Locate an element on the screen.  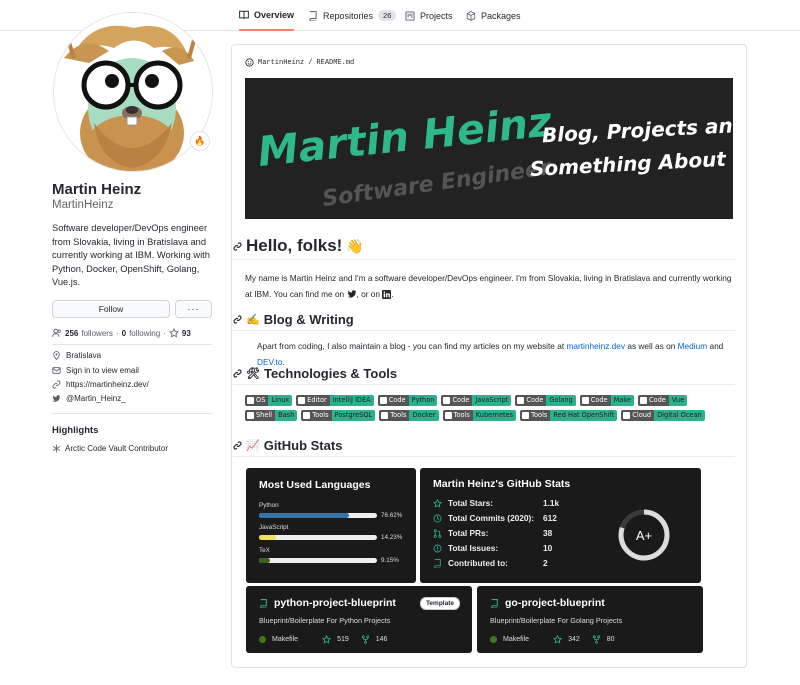
writing-hand-icon: ✍️ is located at coordinates (253, 320).